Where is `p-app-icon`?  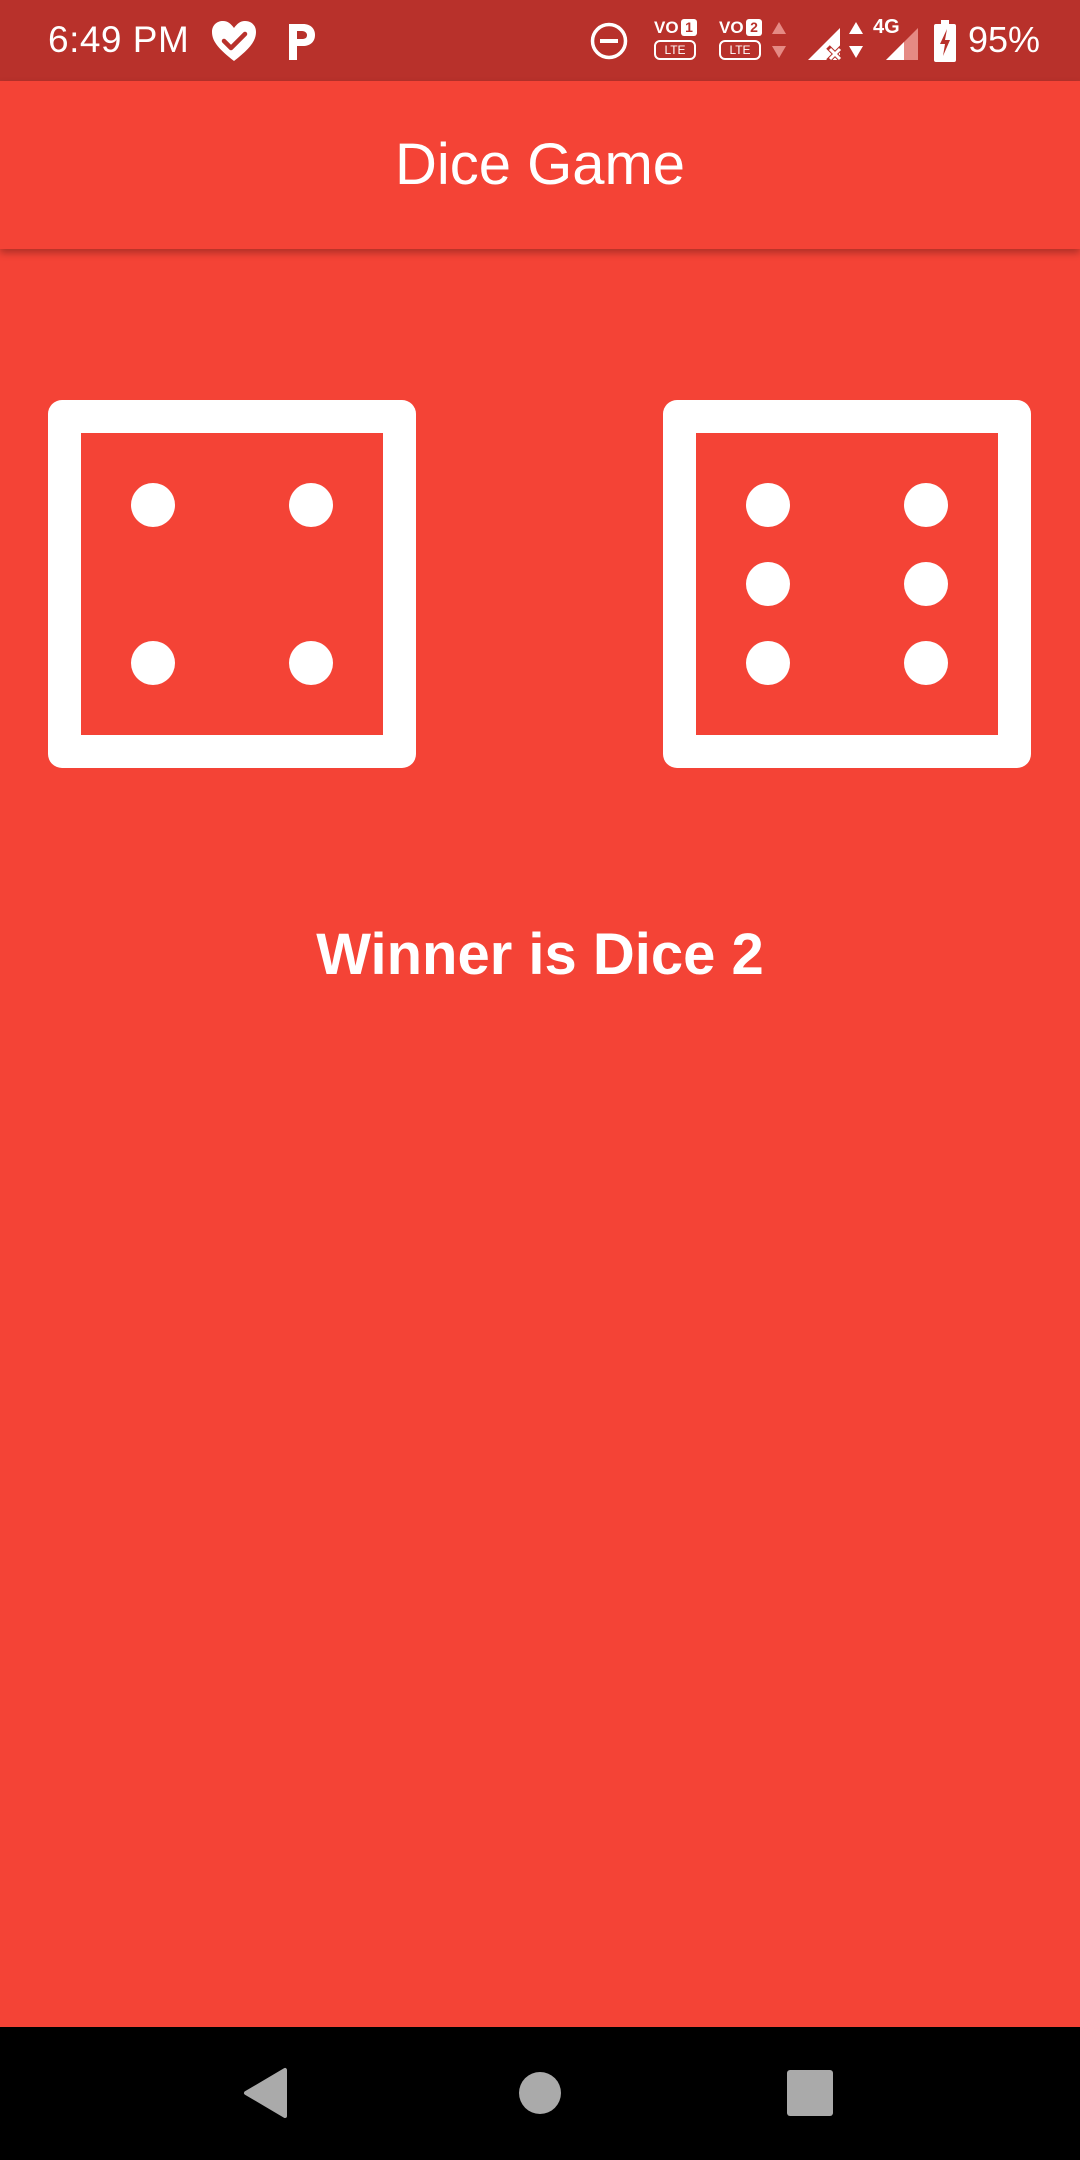 p-app-icon is located at coordinates (302, 42).